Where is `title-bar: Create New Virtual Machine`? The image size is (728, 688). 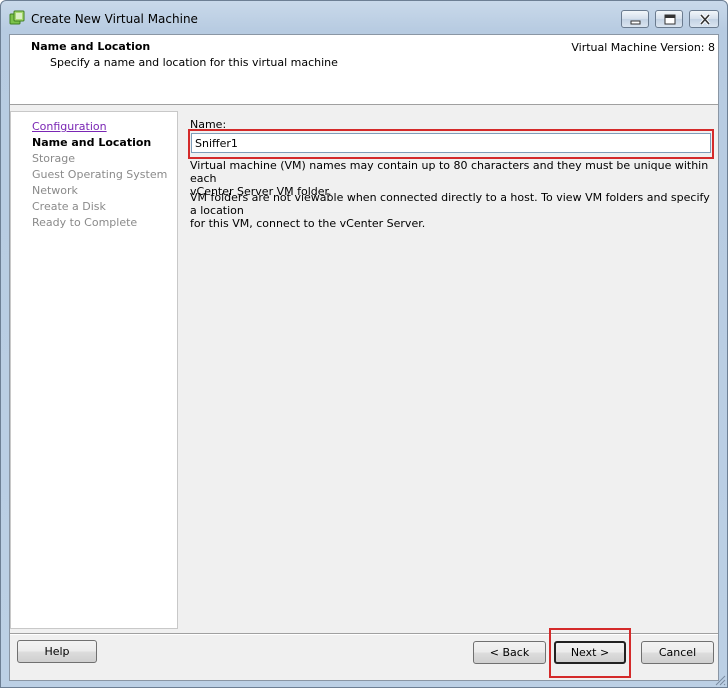 title-bar: Create New Virtual Machine is located at coordinates (364, 18).